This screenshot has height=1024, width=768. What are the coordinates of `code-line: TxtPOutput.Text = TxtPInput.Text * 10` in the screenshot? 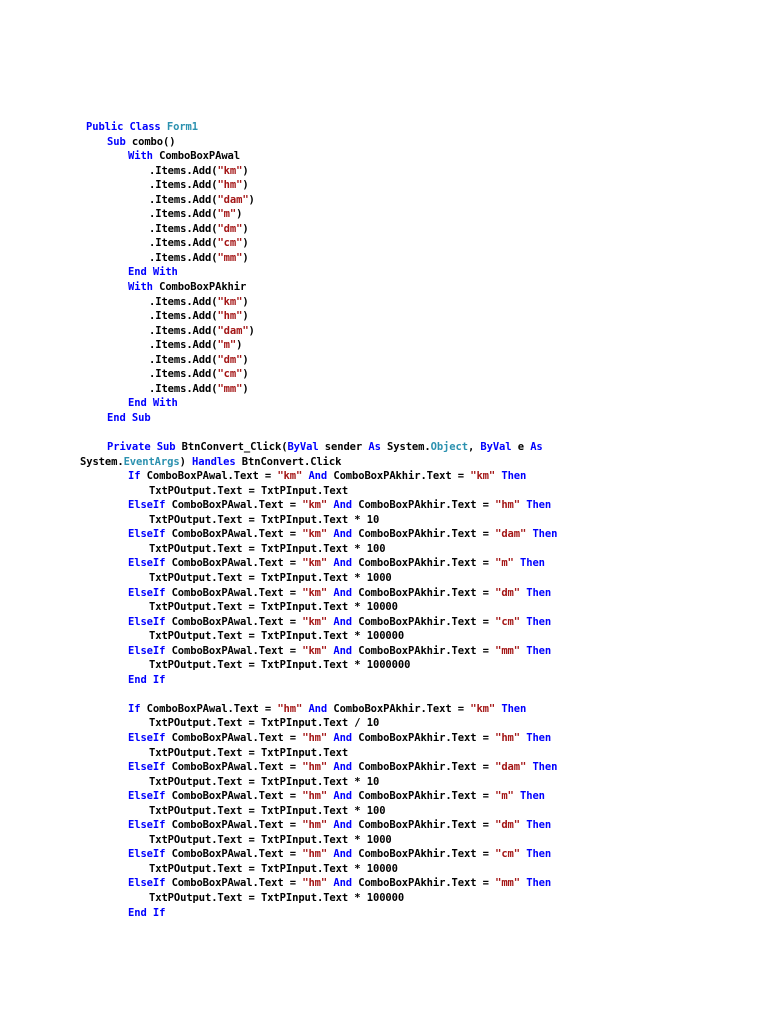 It's located at (410, 782).